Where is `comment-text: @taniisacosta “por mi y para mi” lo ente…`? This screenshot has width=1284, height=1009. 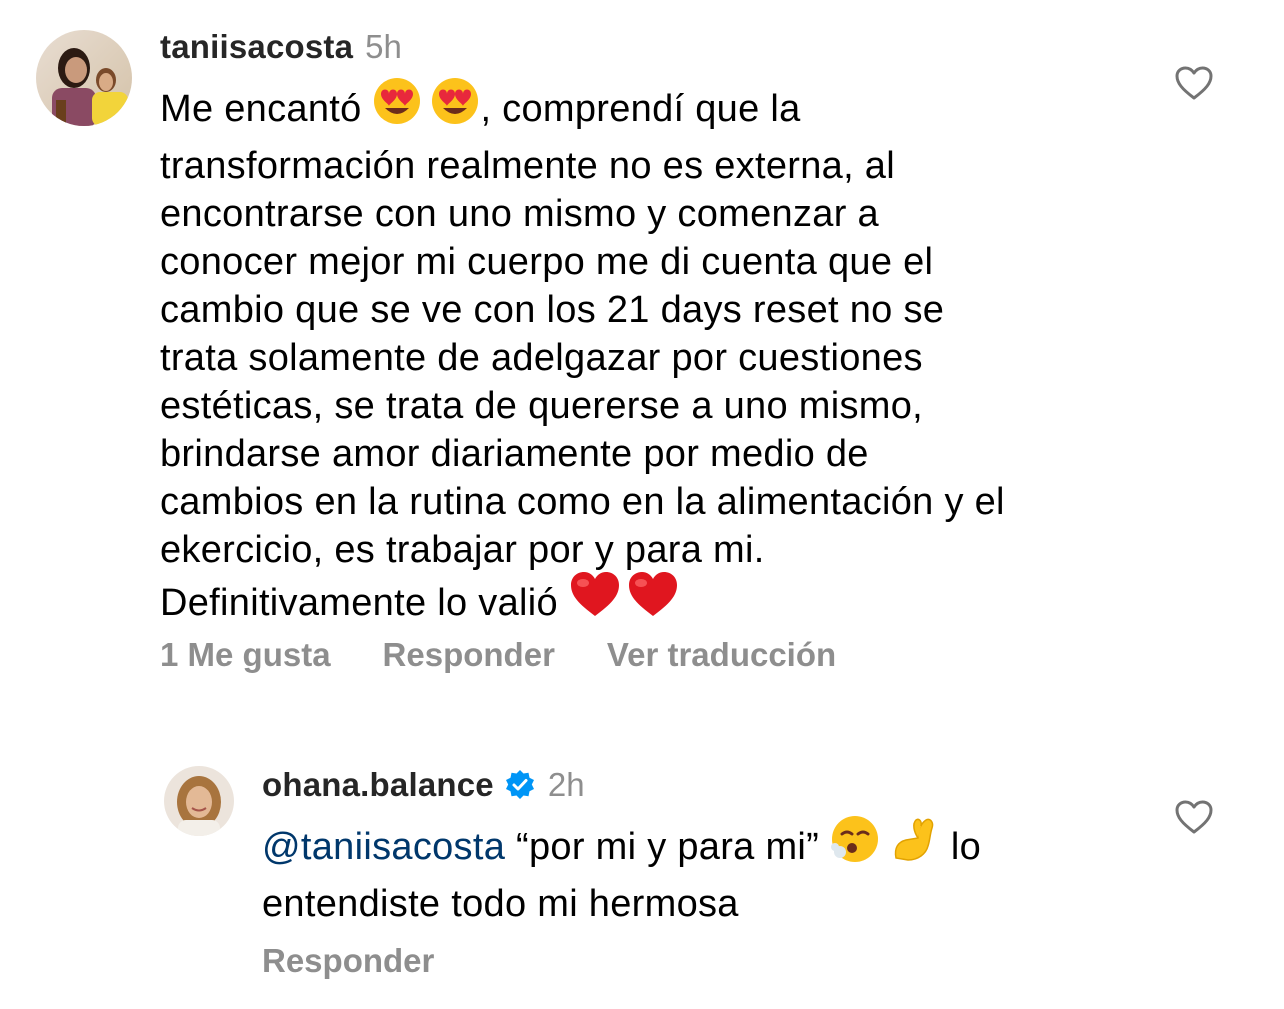
comment-text: @taniisacosta “por mi y para mi” lo ente… is located at coordinates (702, 872).